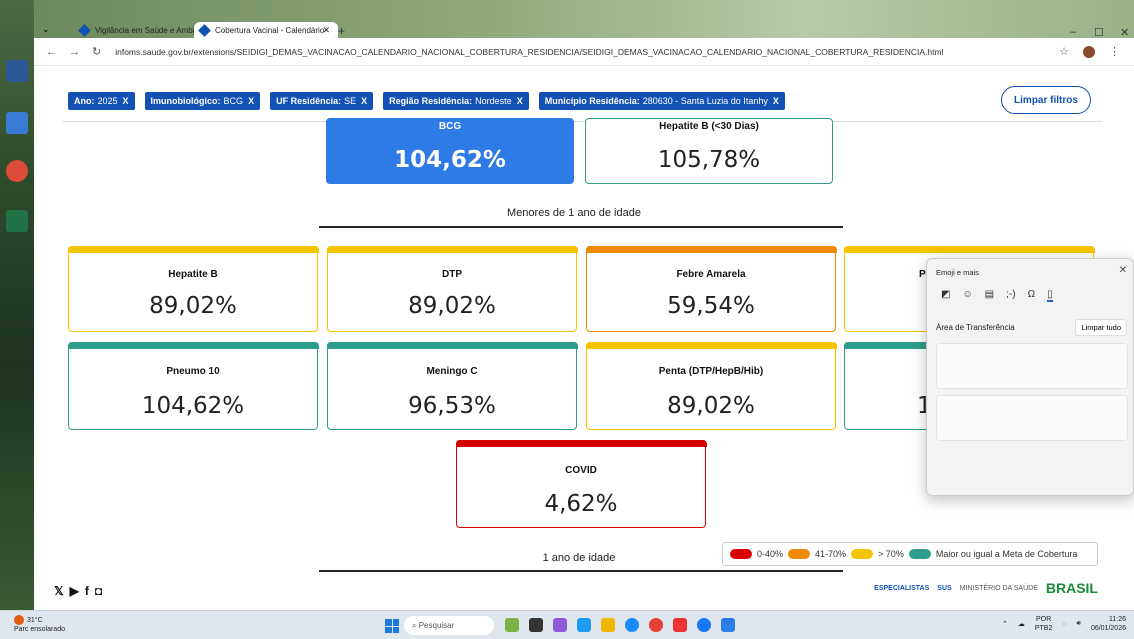 The image size is (1134, 639). I want to click on clear-filters-button: Limpar filtros, so click(1046, 100).